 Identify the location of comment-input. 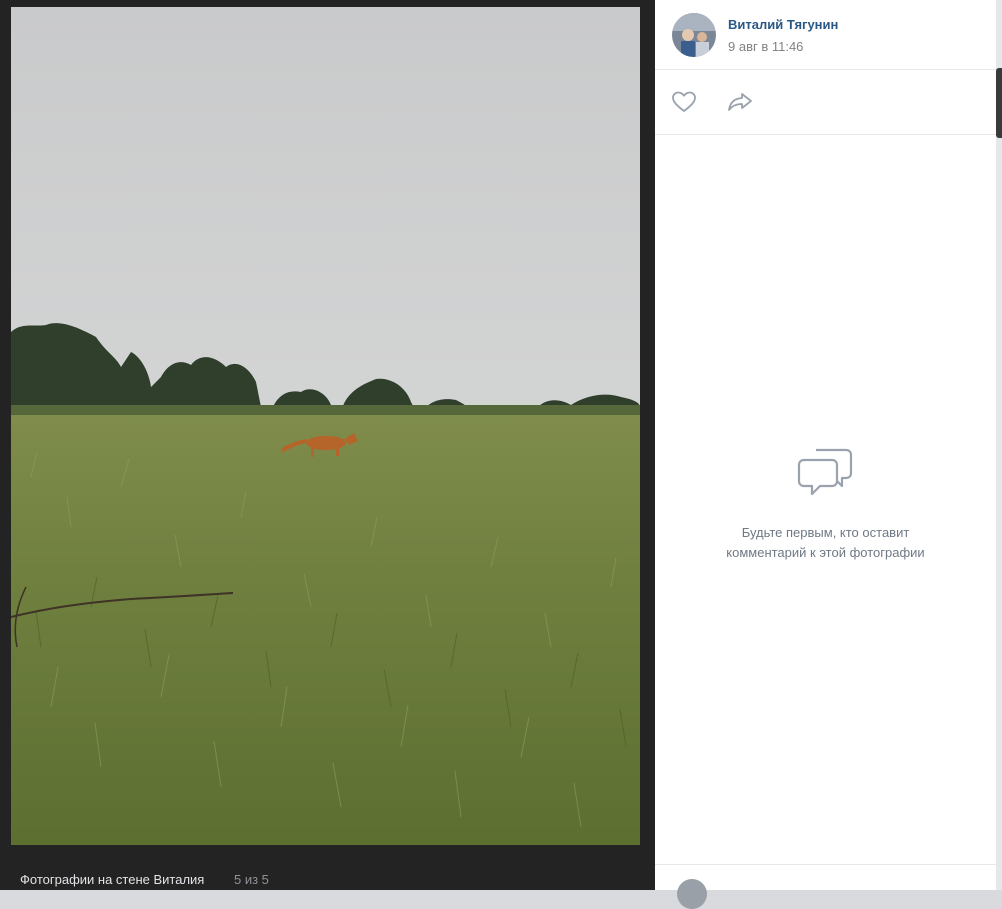
(845, 893).